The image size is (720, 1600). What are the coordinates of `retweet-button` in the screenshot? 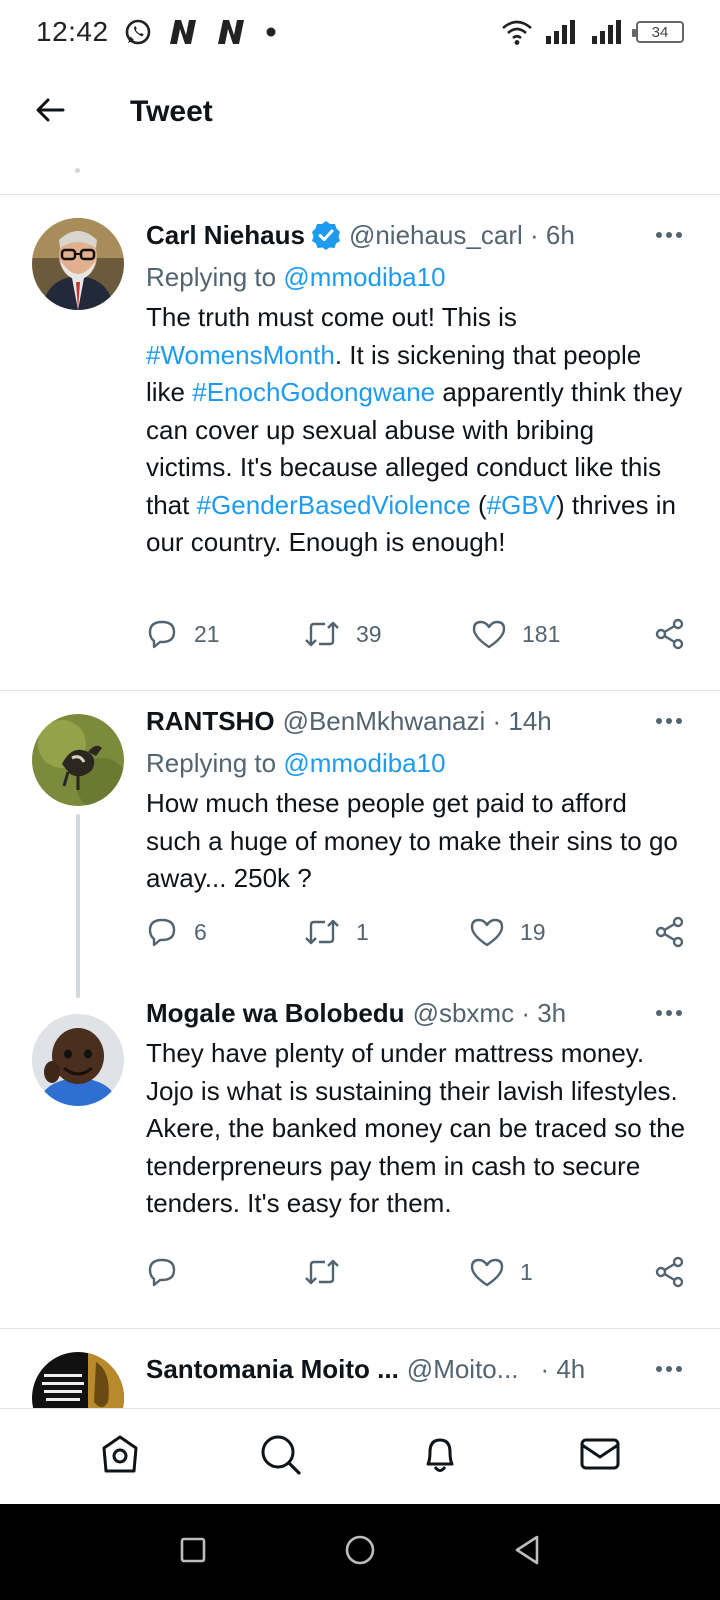 It's located at (387, 1272).